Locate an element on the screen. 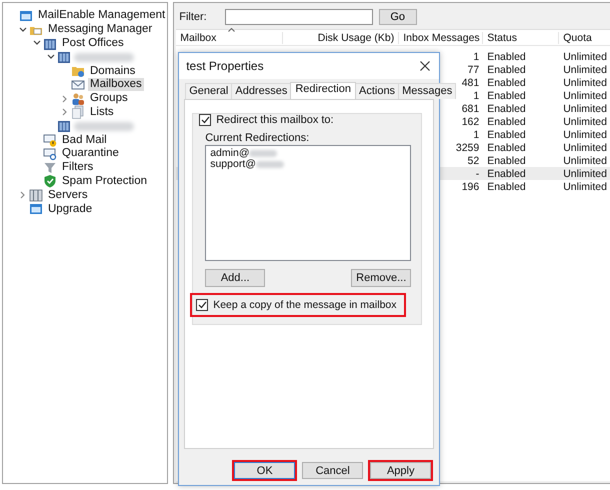 Image resolution: width=610 pixels, height=490 pixels. envelope-warning-icon is located at coordinates (50, 140).